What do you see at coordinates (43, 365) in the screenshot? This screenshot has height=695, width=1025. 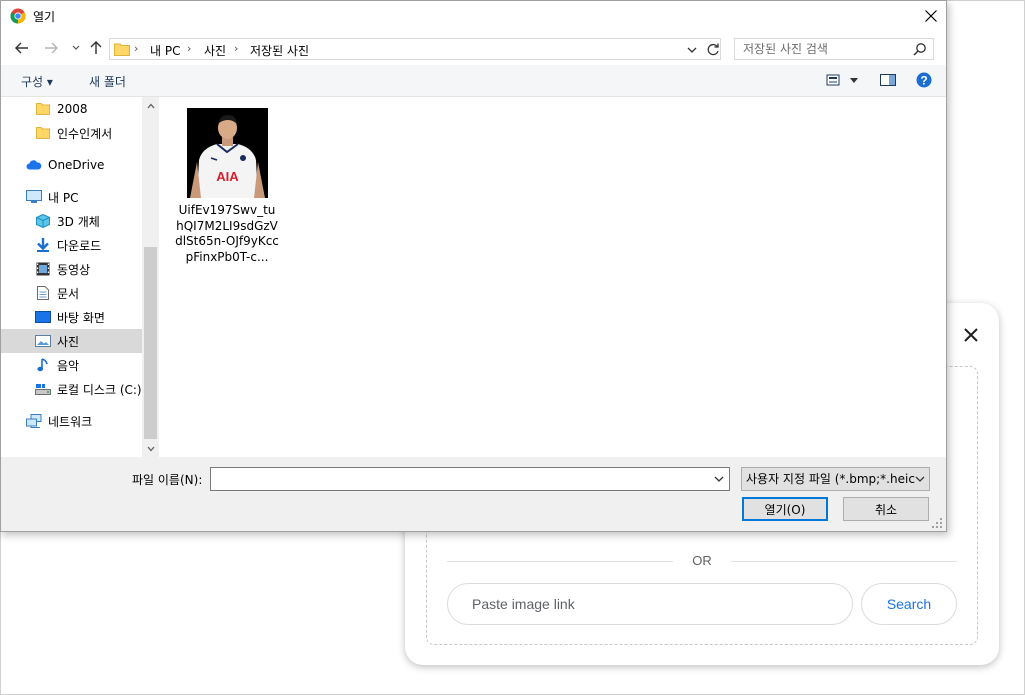 I see `music-icon` at bounding box center [43, 365].